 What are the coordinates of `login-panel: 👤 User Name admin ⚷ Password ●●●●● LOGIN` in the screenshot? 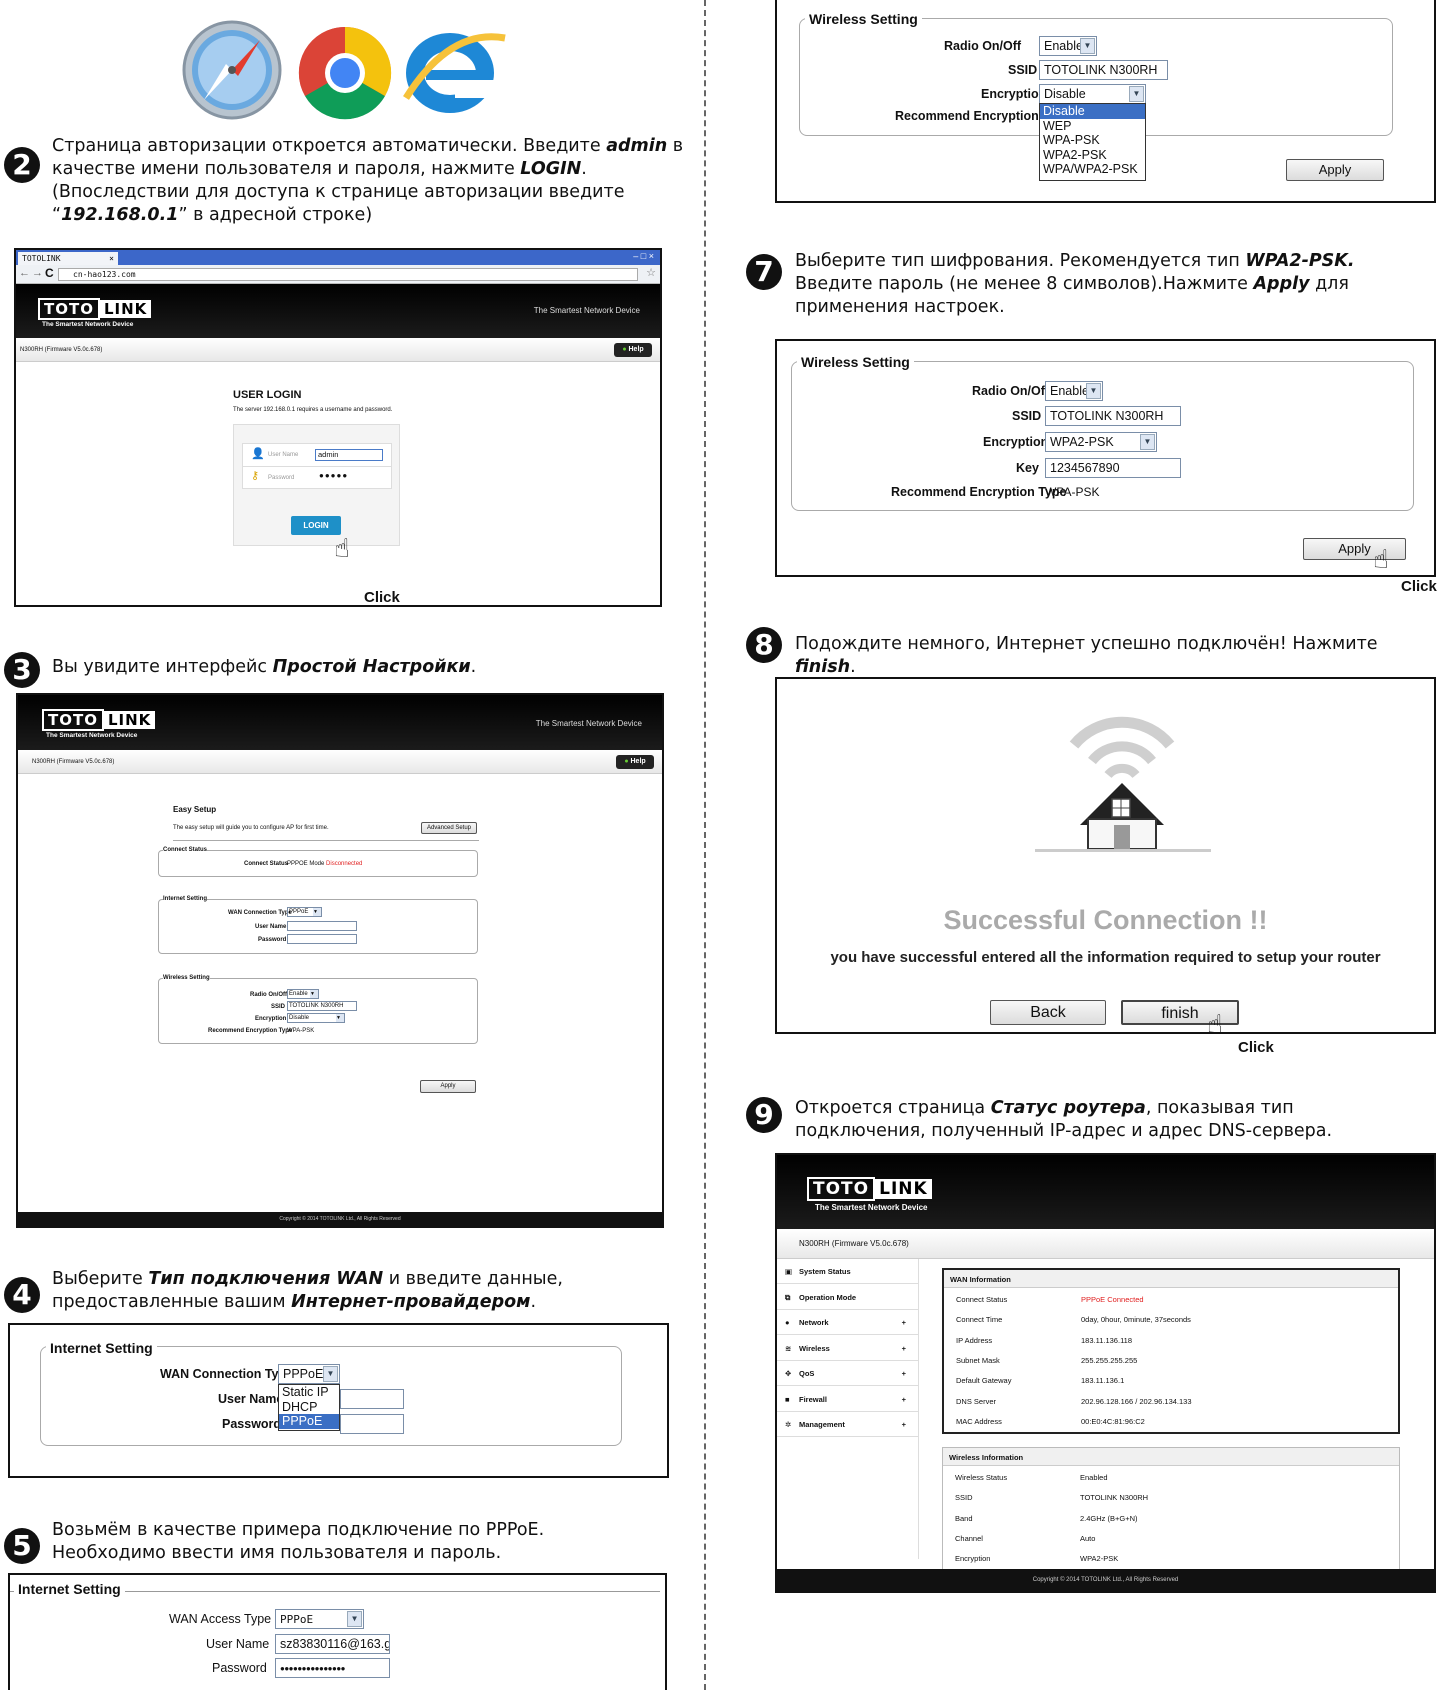 It's located at (316, 485).